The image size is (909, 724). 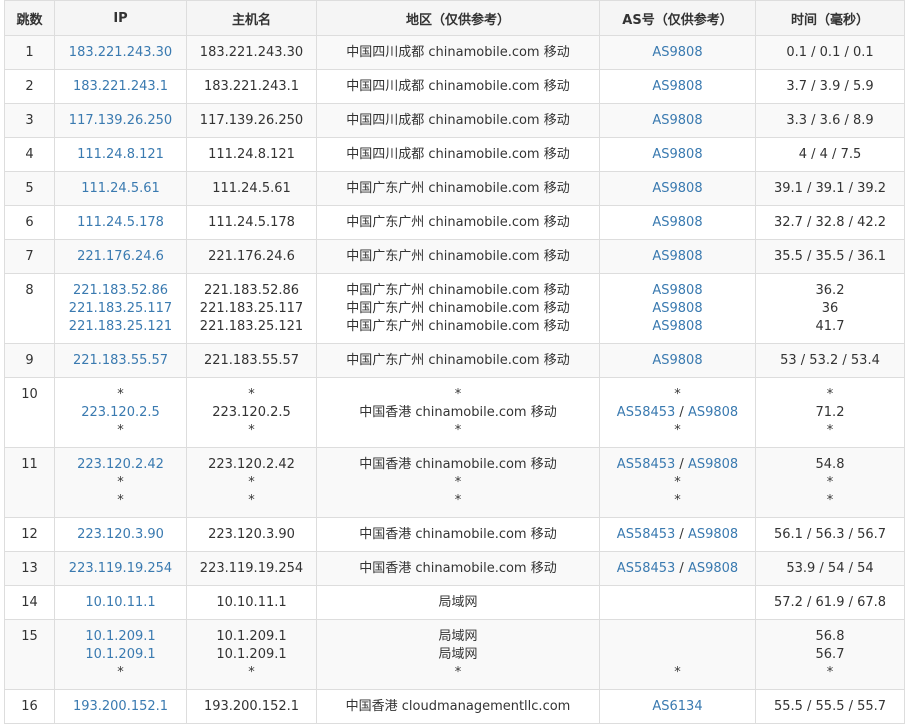 I want to click on region-cell: 中国四川成都 chinamobile.com 移动, so click(x=458, y=120).